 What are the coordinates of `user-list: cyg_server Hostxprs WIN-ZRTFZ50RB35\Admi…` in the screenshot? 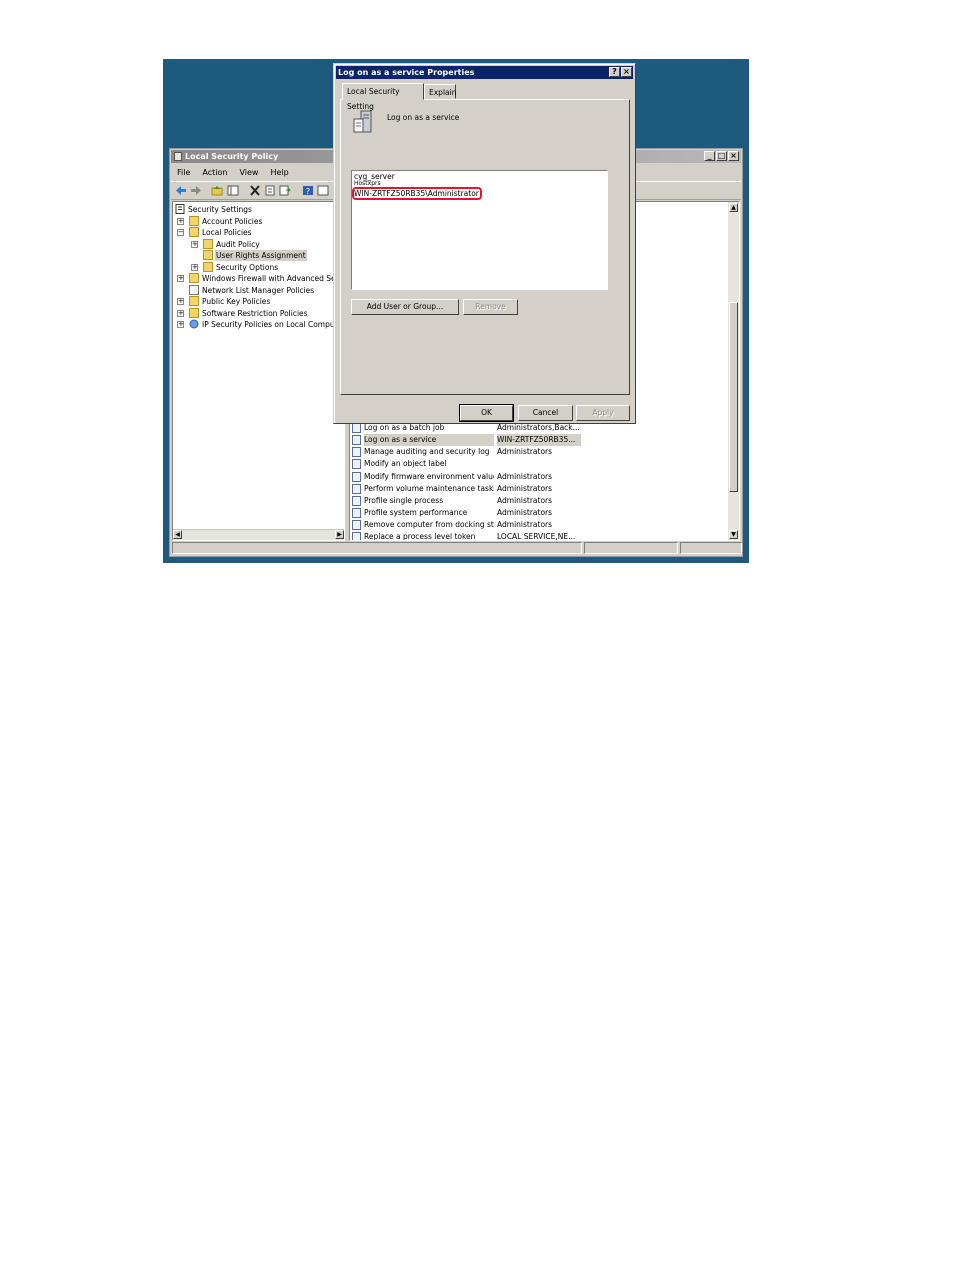 It's located at (479, 230).